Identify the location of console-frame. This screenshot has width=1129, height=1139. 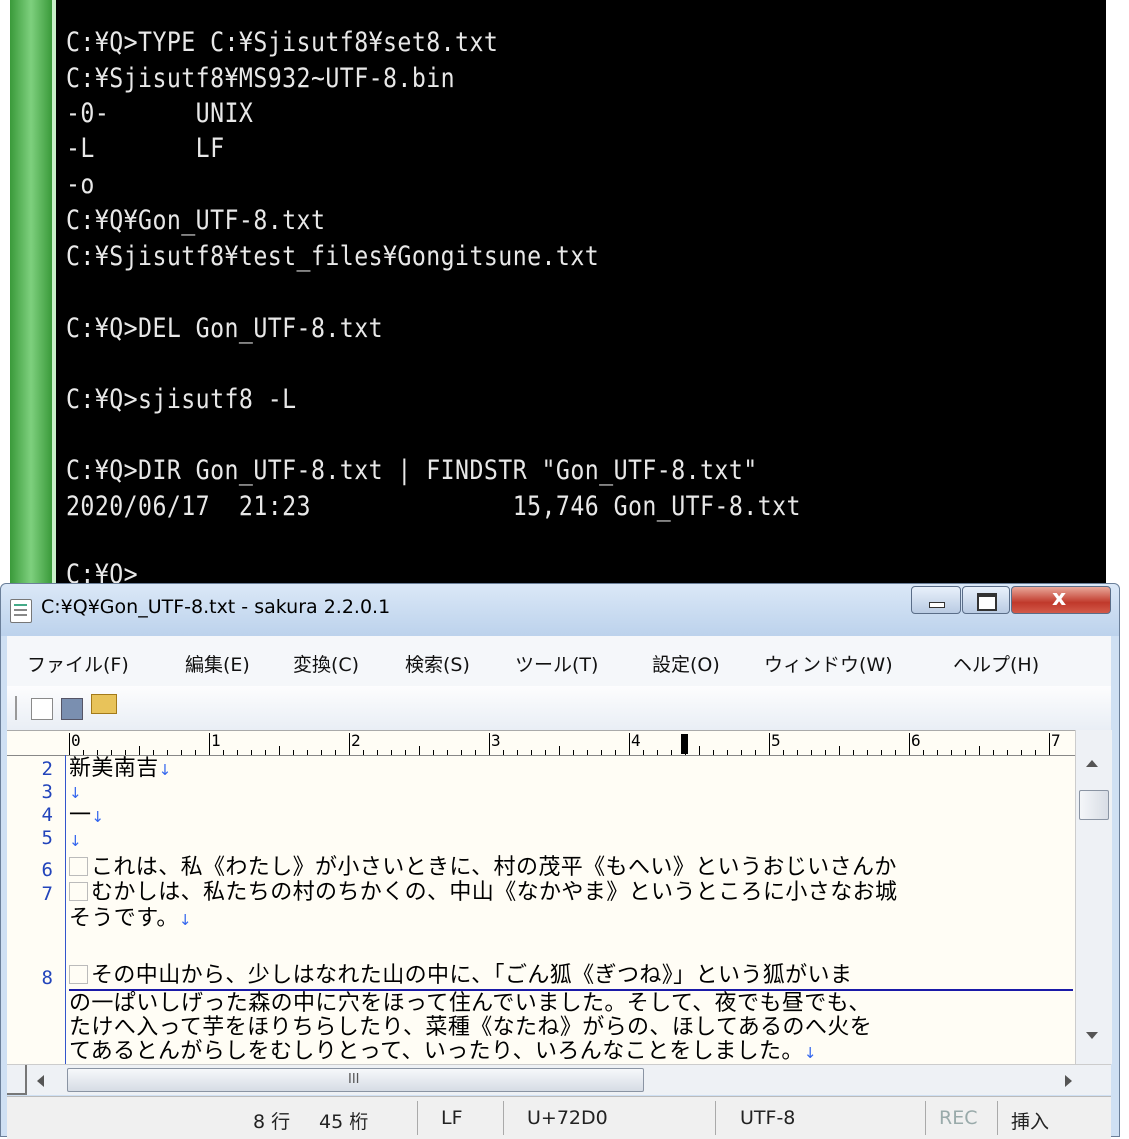
(31, 295).